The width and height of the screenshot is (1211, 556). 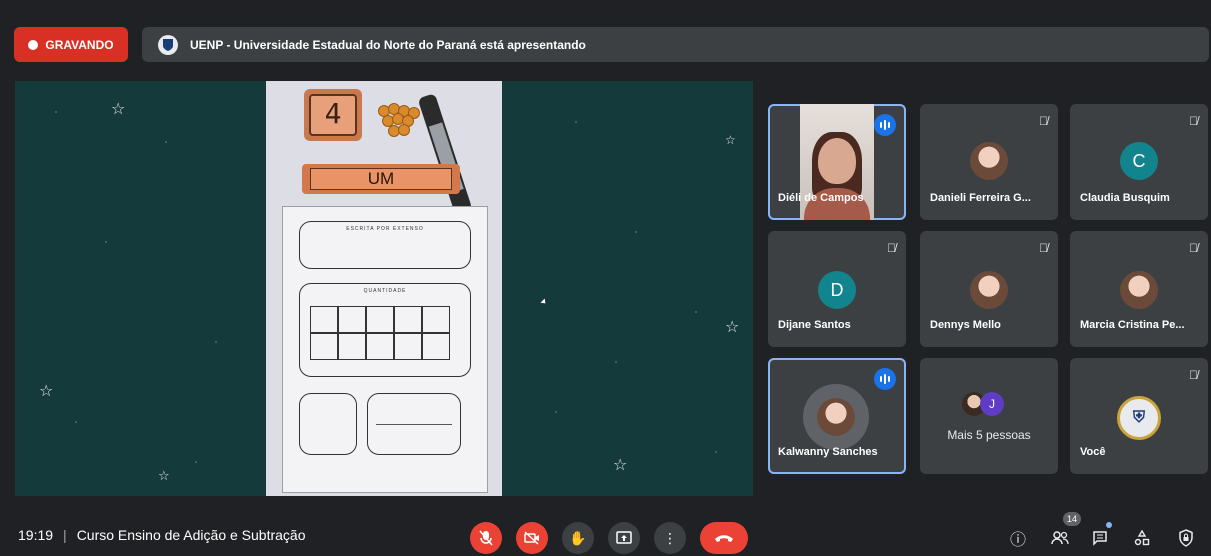 I want to click on info-icon: ⓘ, so click(x=1017, y=540).